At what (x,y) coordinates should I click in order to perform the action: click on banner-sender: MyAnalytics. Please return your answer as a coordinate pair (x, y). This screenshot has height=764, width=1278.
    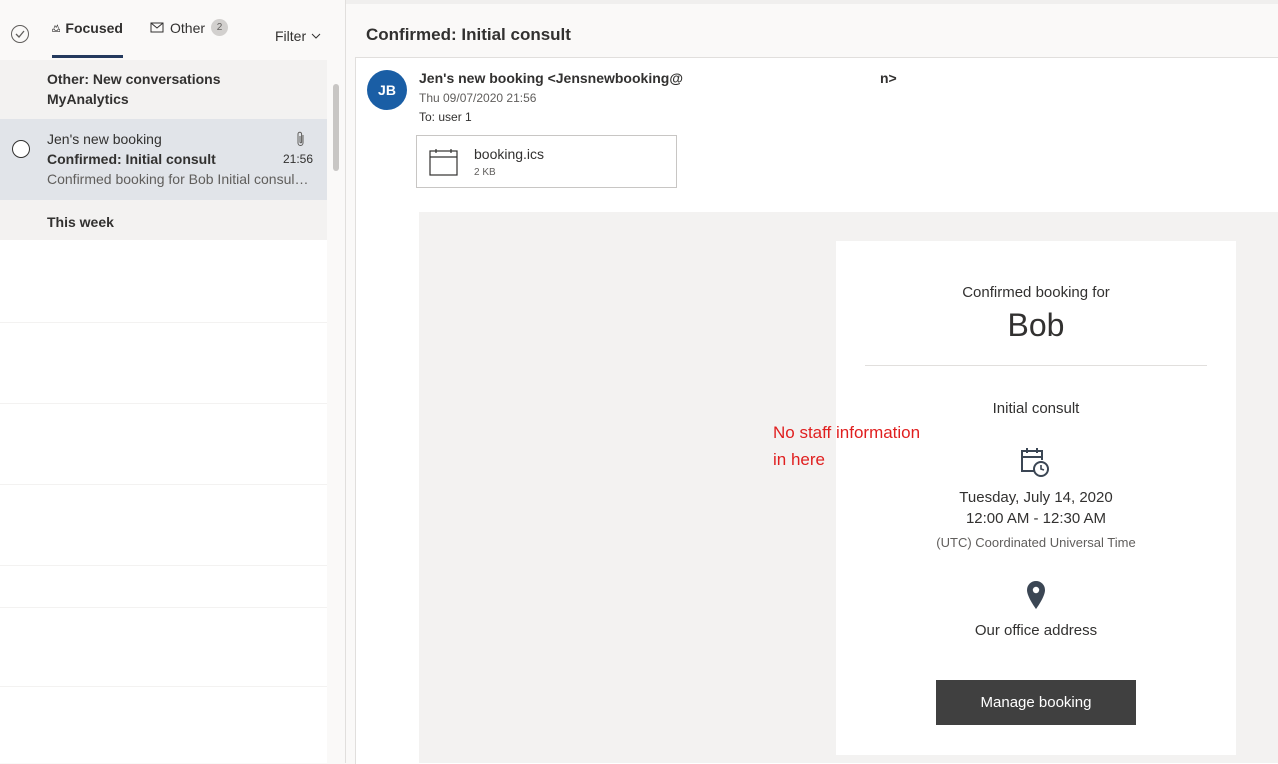
    Looking at the image, I should click on (88, 99).